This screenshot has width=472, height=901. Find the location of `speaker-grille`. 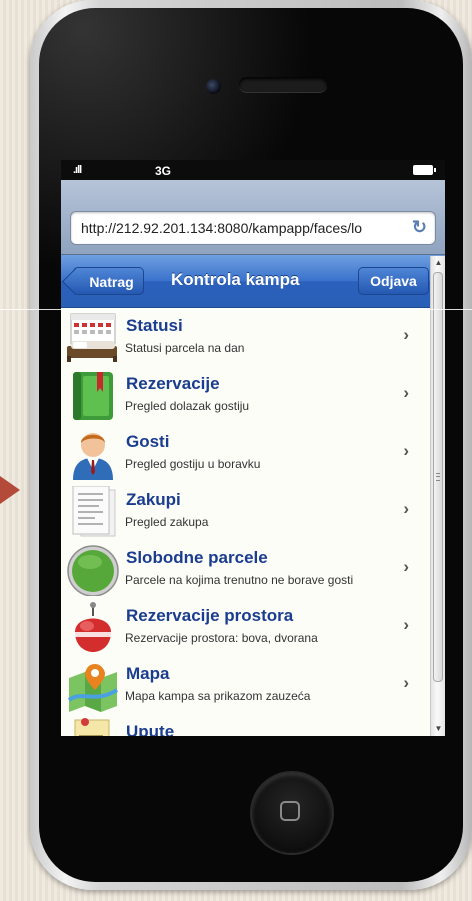

speaker-grille is located at coordinates (283, 84).